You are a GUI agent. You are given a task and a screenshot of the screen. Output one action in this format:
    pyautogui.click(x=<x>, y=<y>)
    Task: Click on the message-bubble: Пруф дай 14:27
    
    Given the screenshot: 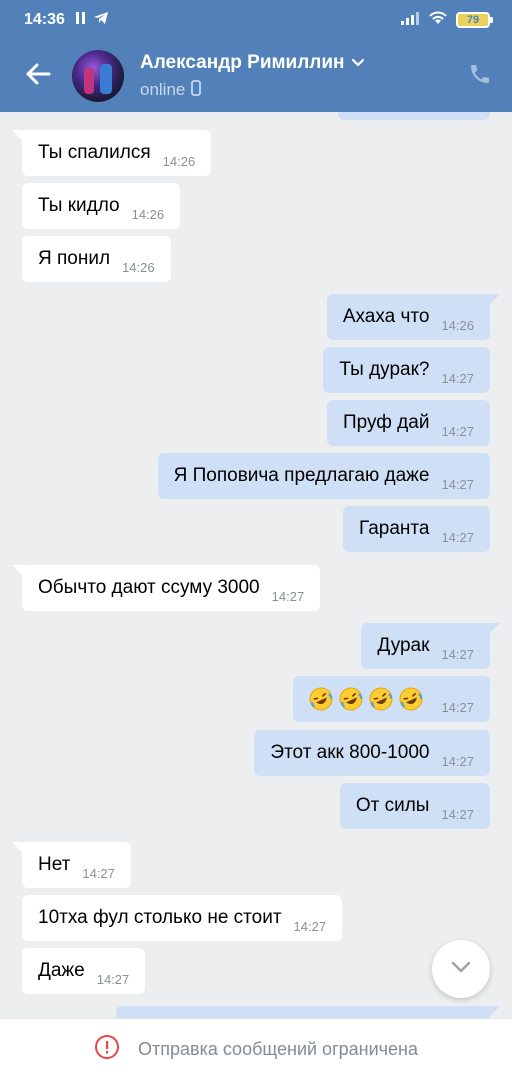 What is the action you would take?
    pyautogui.click(x=408, y=423)
    